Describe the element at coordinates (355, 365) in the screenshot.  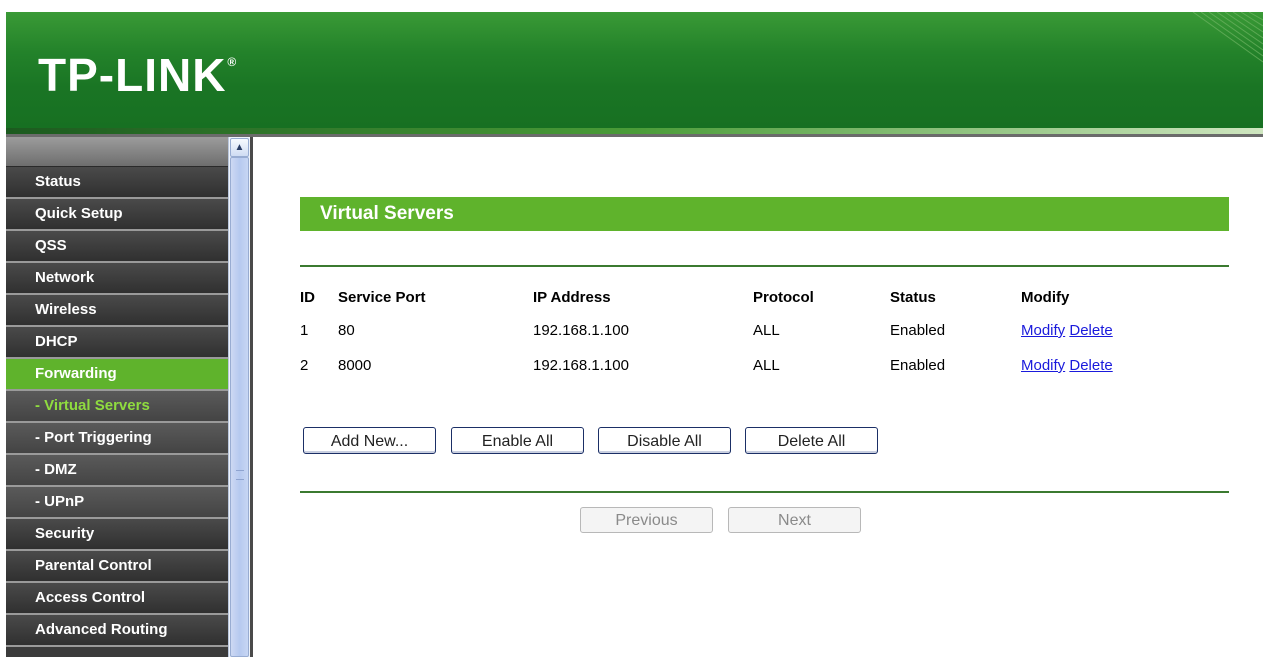
I see `cell-service-port: 8000` at that location.